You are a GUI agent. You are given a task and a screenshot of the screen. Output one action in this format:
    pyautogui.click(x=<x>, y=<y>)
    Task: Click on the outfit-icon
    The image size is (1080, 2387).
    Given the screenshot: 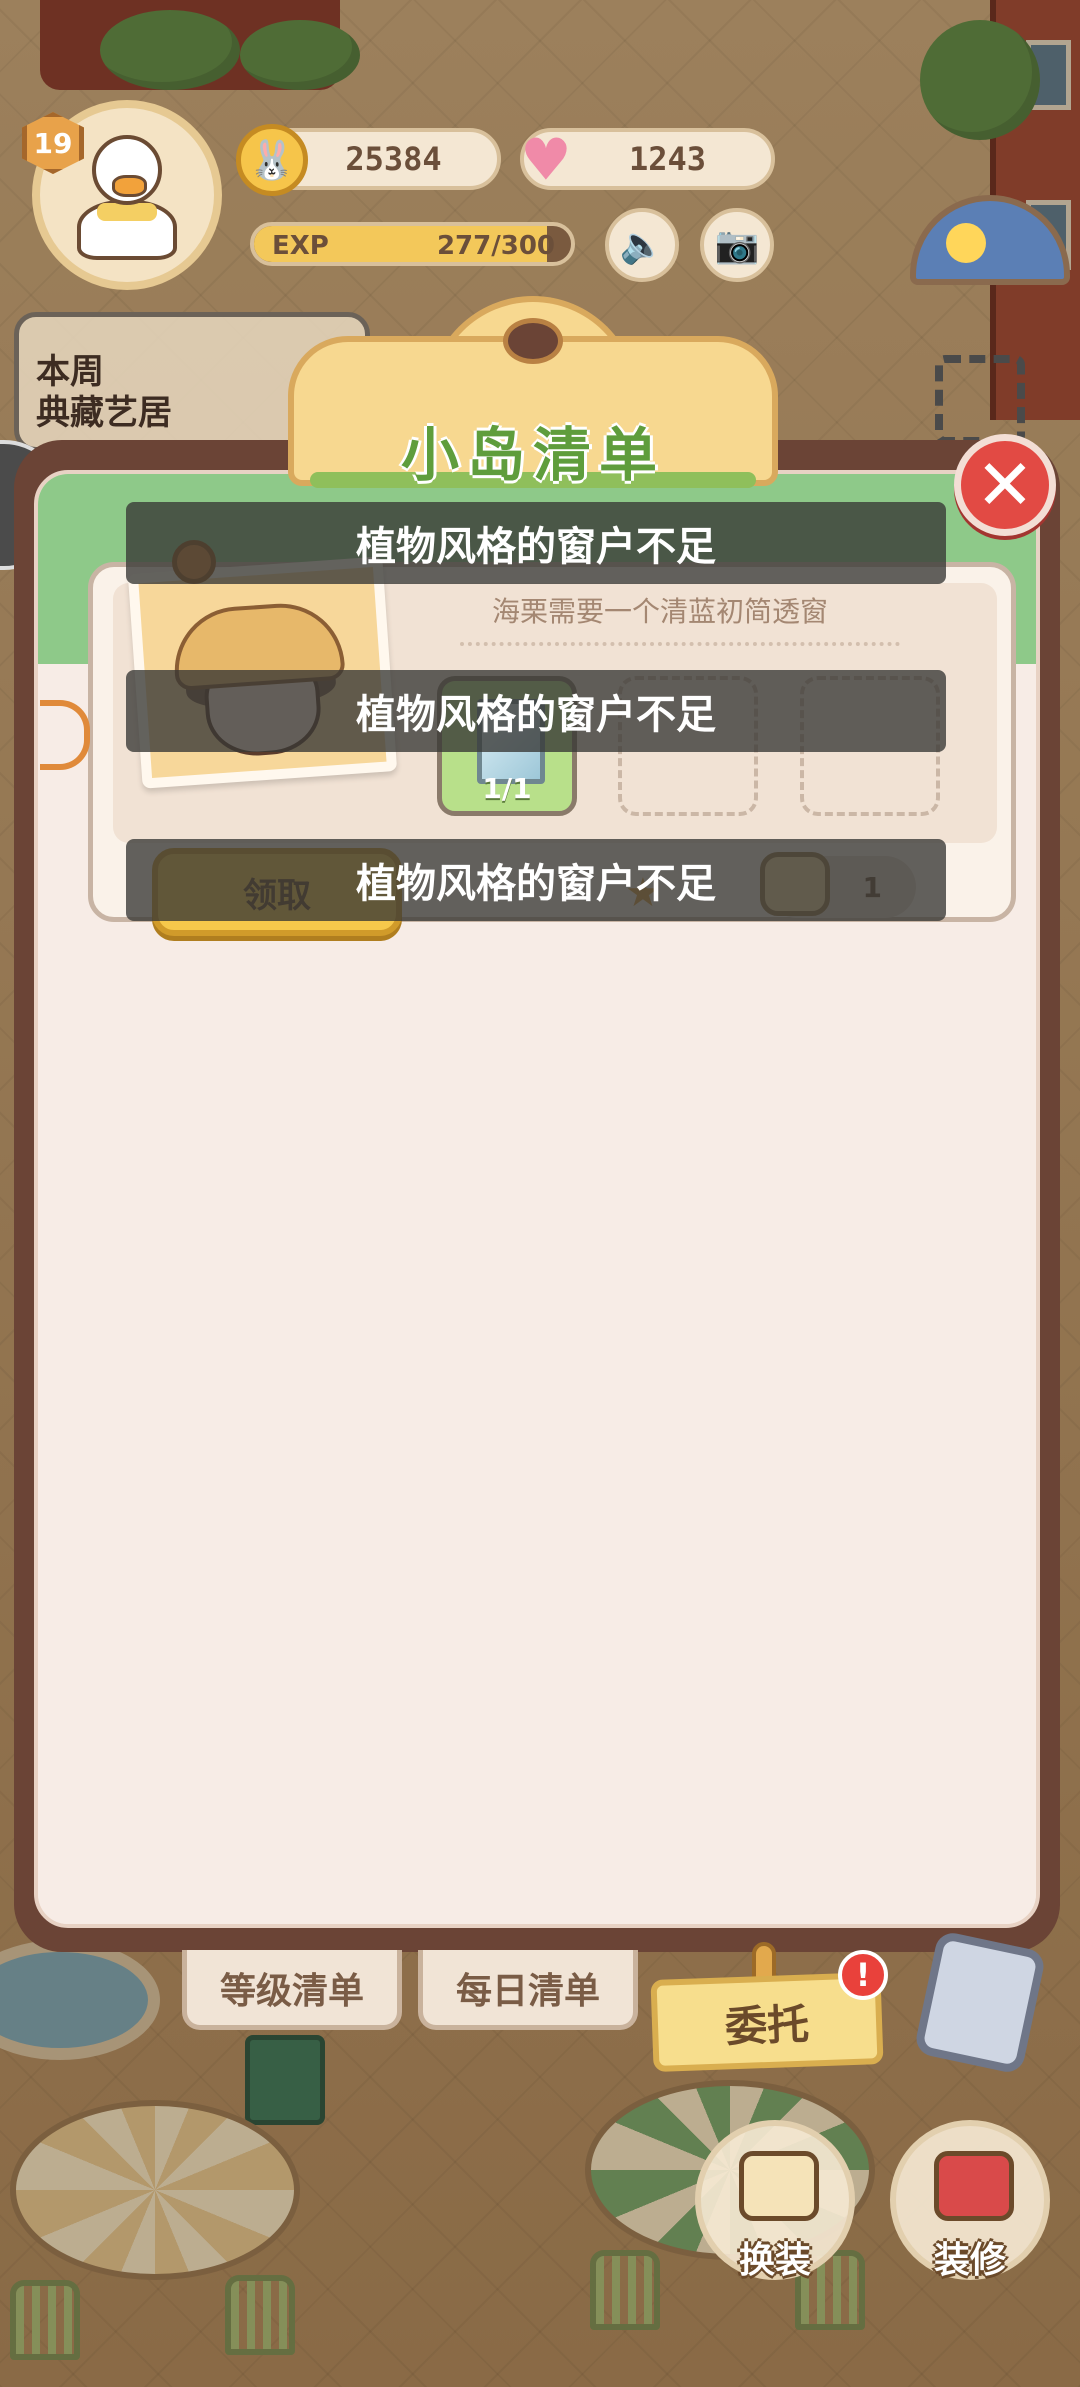 What is the action you would take?
    pyautogui.click(x=779, y=2186)
    